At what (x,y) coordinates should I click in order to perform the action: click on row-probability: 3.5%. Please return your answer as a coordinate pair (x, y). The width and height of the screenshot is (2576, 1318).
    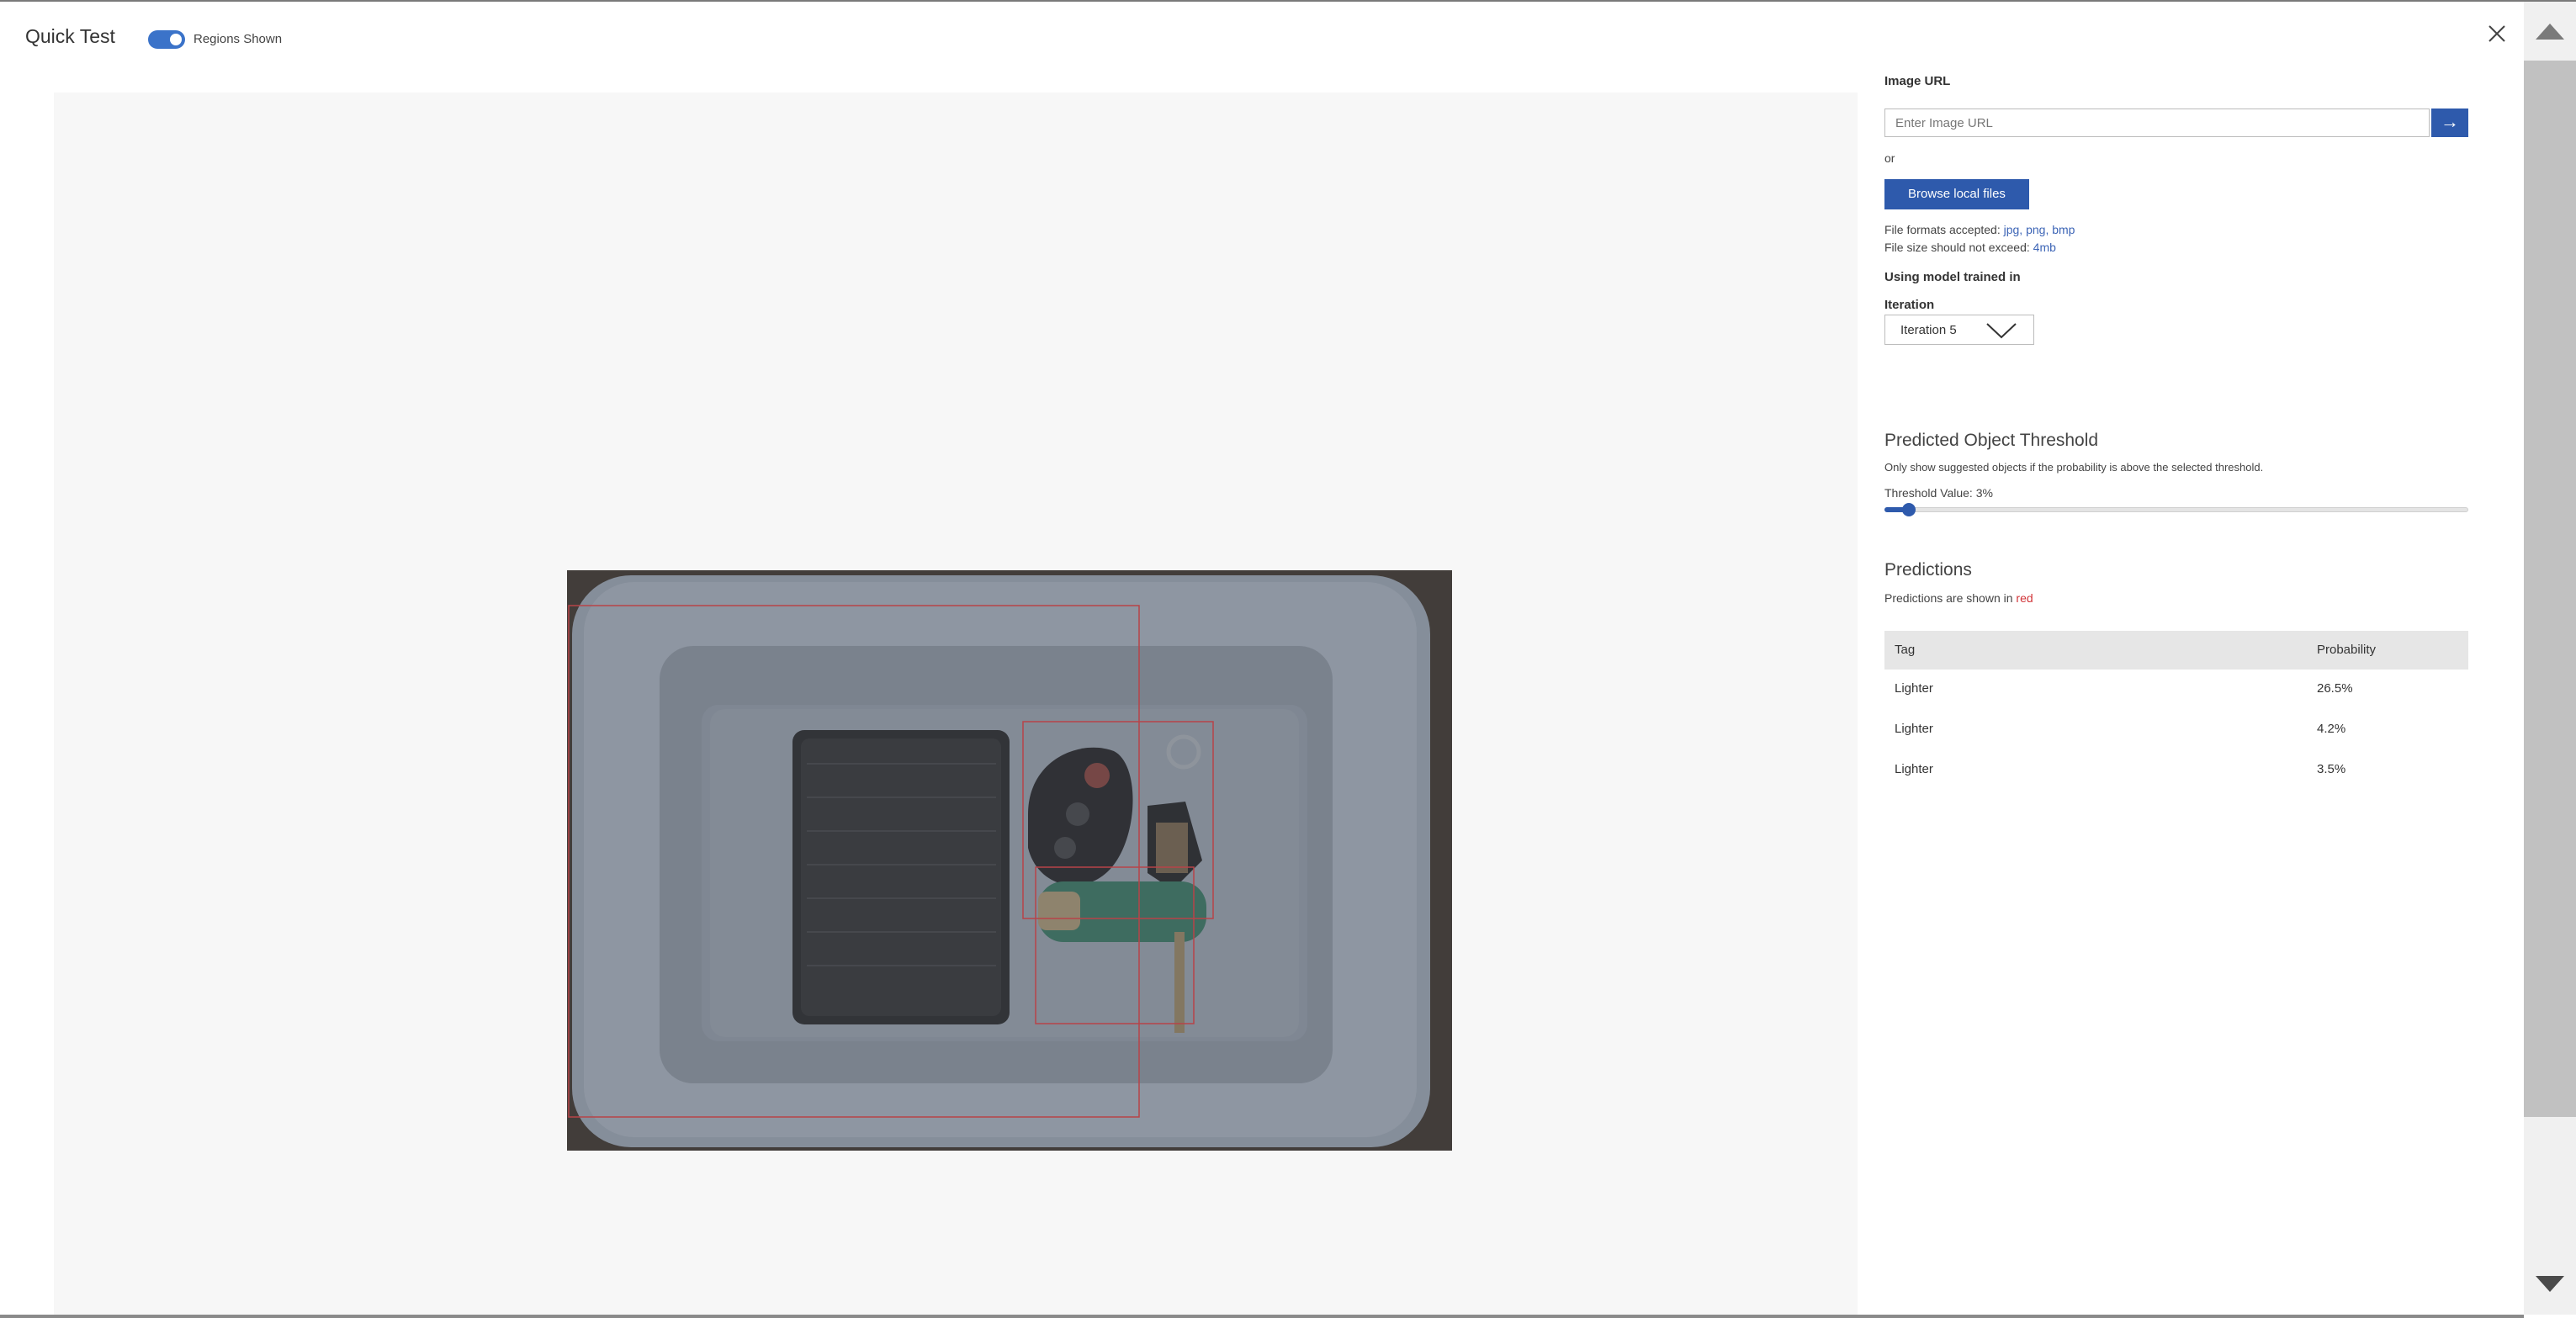
    Looking at the image, I should click on (2331, 769).